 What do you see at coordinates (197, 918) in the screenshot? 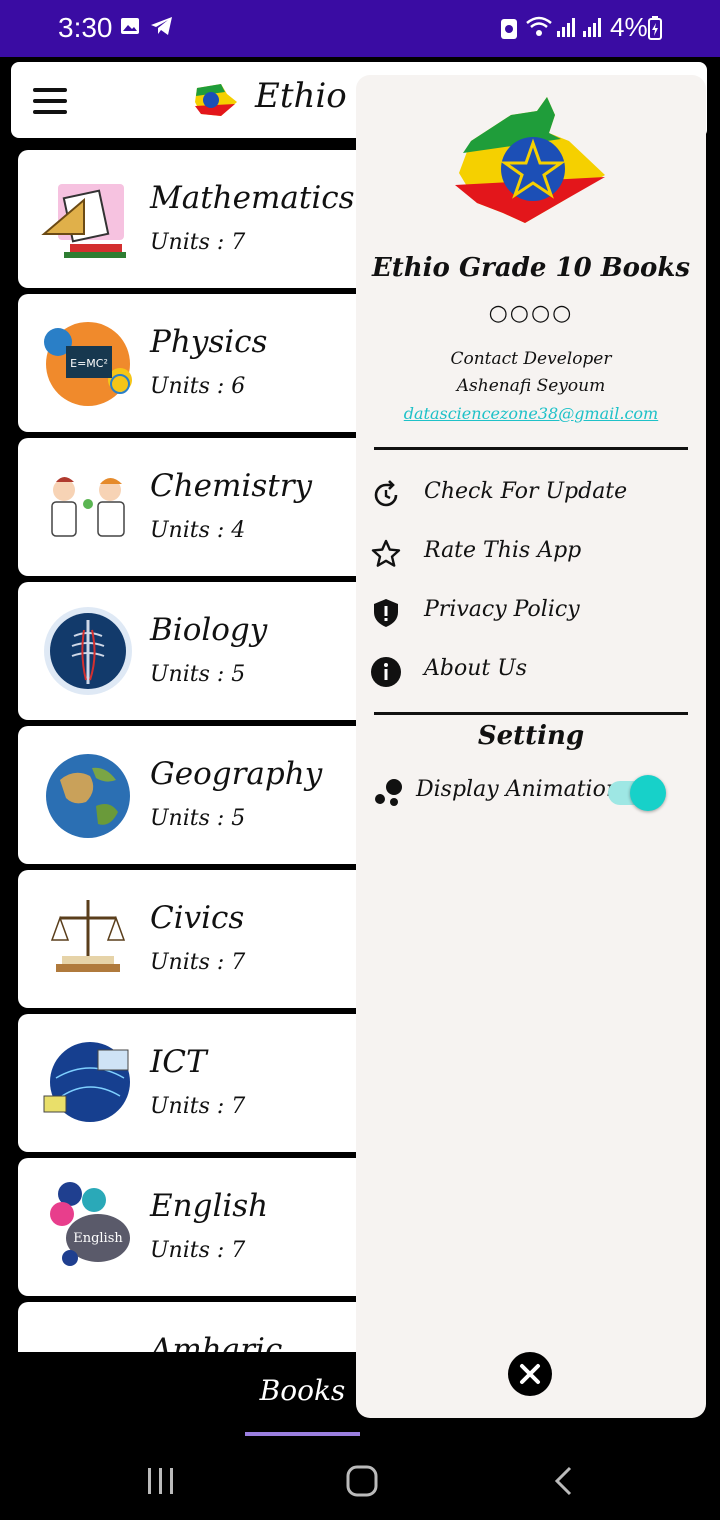
I see `subject-name: Civics` at bounding box center [197, 918].